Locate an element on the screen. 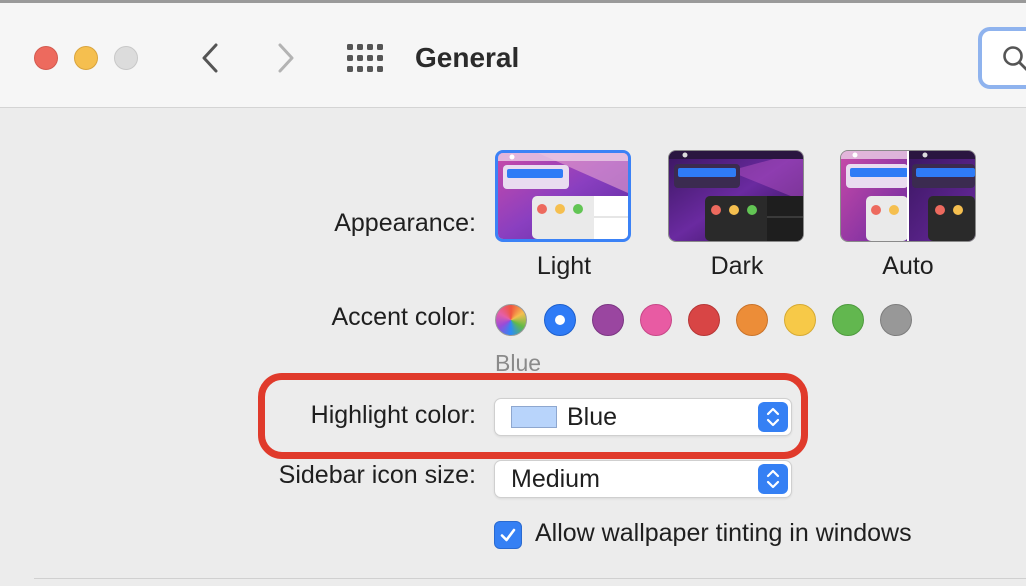  accent-swatch-purple is located at coordinates (608, 320).